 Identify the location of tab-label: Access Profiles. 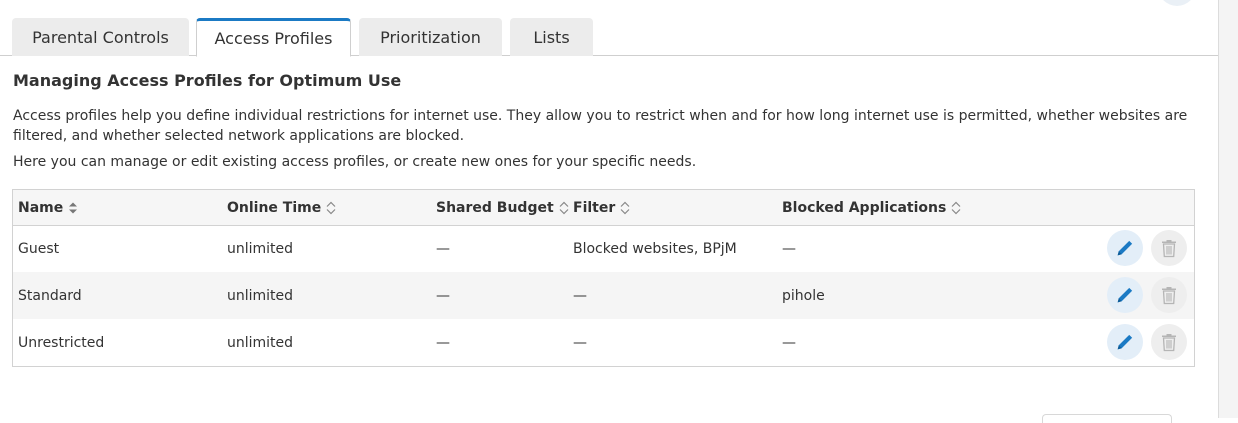
(273, 38).